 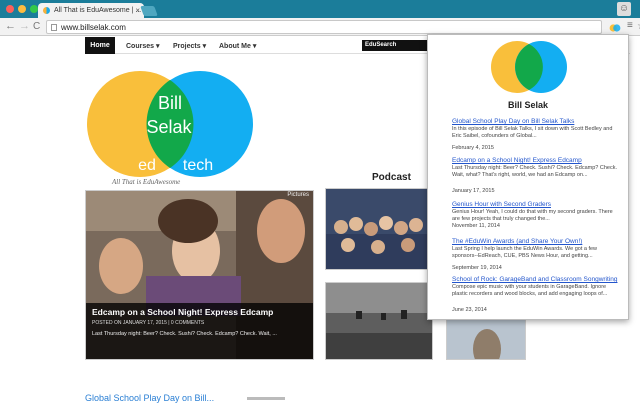 What do you see at coordinates (149, 11) in the screenshot?
I see `new-tab-button` at bounding box center [149, 11].